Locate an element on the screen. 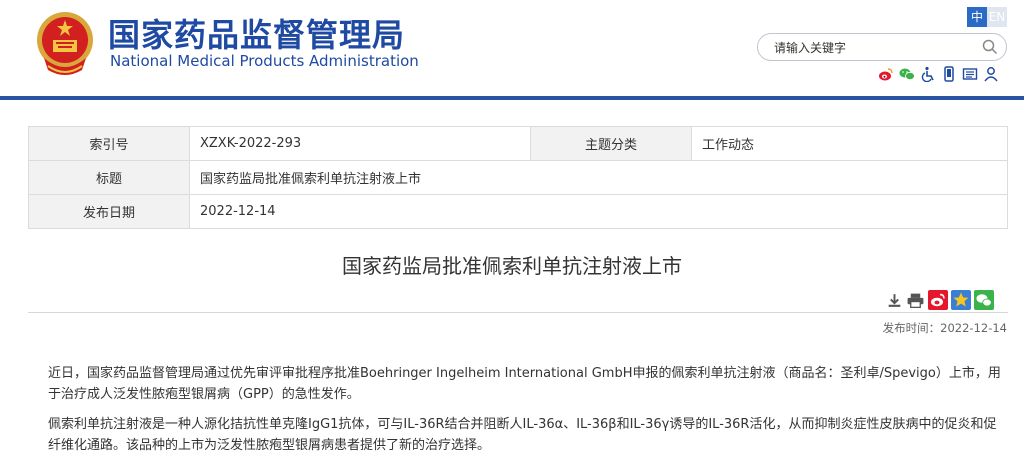  mobile-icon is located at coordinates (949, 74).